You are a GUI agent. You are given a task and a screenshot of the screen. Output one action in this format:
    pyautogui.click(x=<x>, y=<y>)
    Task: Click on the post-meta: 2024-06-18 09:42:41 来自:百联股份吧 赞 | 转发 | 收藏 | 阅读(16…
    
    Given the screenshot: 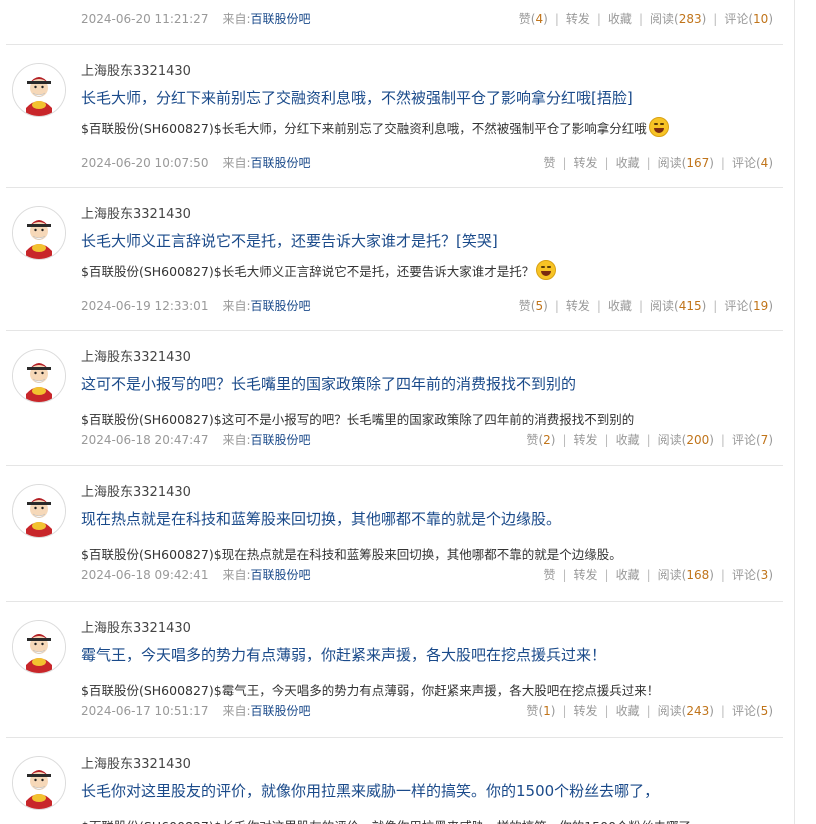 What is the action you would take?
    pyautogui.click(x=427, y=574)
    